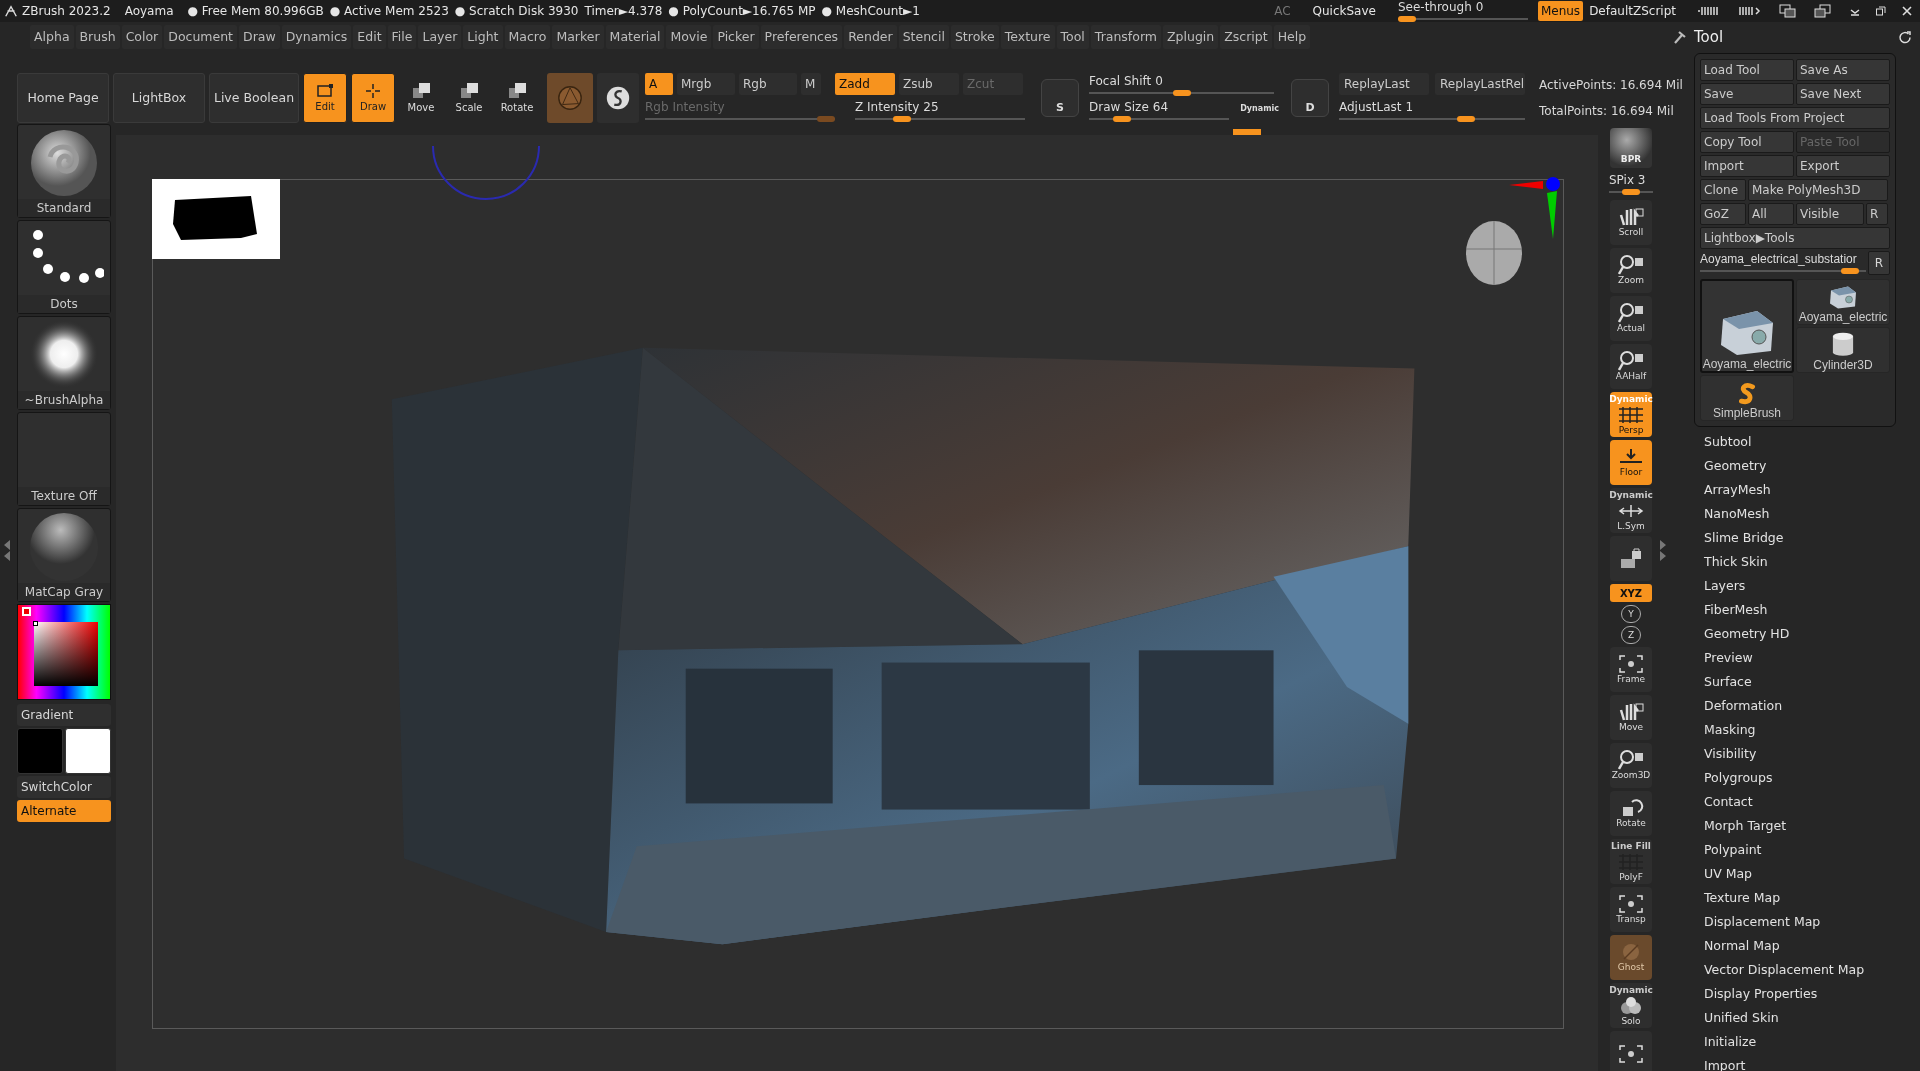 This screenshot has height=1071, width=1920. Describe the element at coordinates (1784, 514) in the screenshot. I see `panel-section: NanoMesh` at that location.